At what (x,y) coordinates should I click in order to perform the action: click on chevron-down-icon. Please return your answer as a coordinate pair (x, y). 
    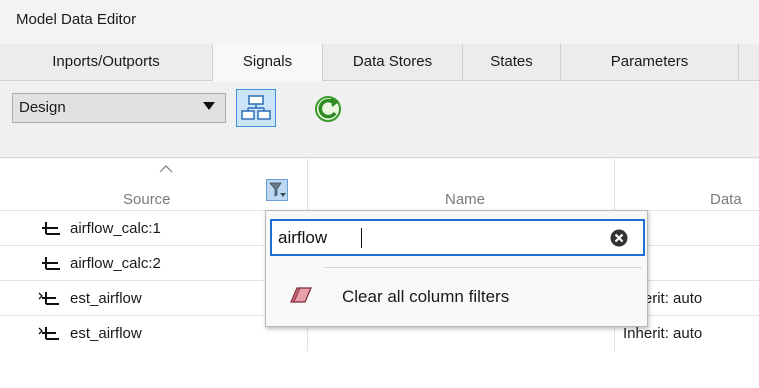
    Looking at the image, I should click on (209, 106).